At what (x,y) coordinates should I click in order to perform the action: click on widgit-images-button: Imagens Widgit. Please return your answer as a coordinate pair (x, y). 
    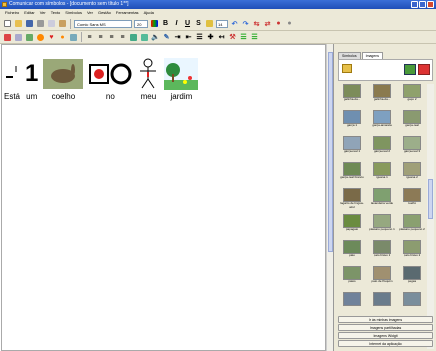
    Looking at the image, I should click on (385, 335).